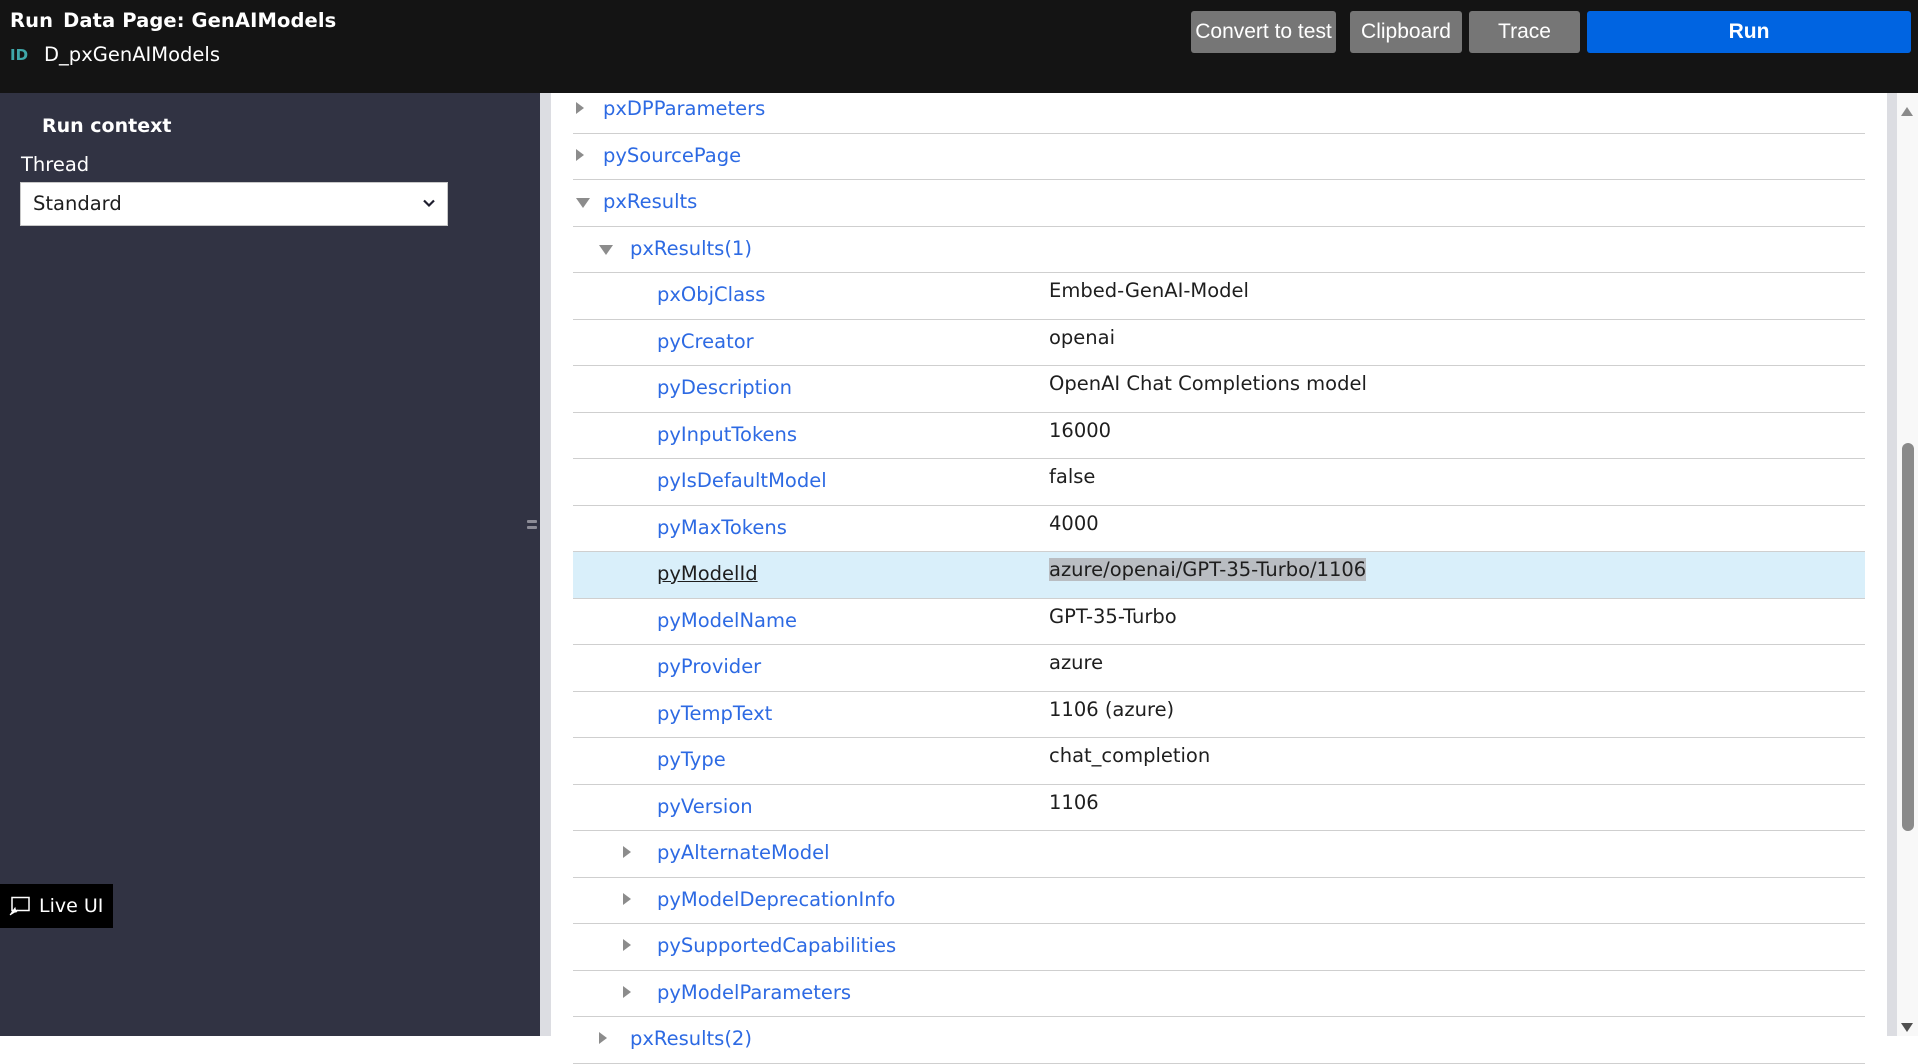  Describe the element at coordinates (776, 899) in the screenshot. I see `property-name-link: pyModelDeprecationInfo` at that location.